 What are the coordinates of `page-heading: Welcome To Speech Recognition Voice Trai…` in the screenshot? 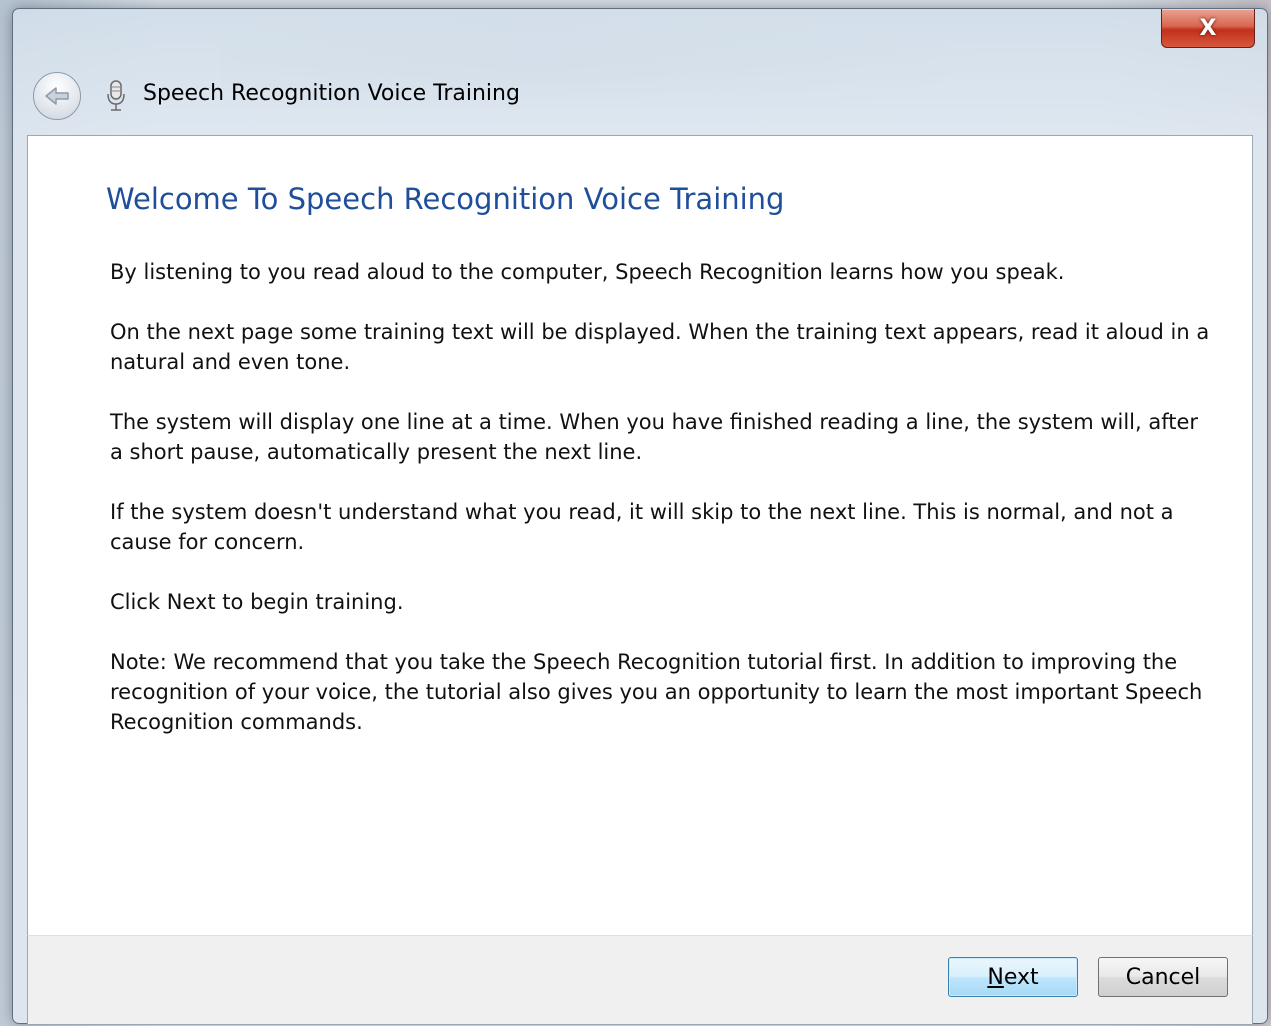 It's located at (445, 199).